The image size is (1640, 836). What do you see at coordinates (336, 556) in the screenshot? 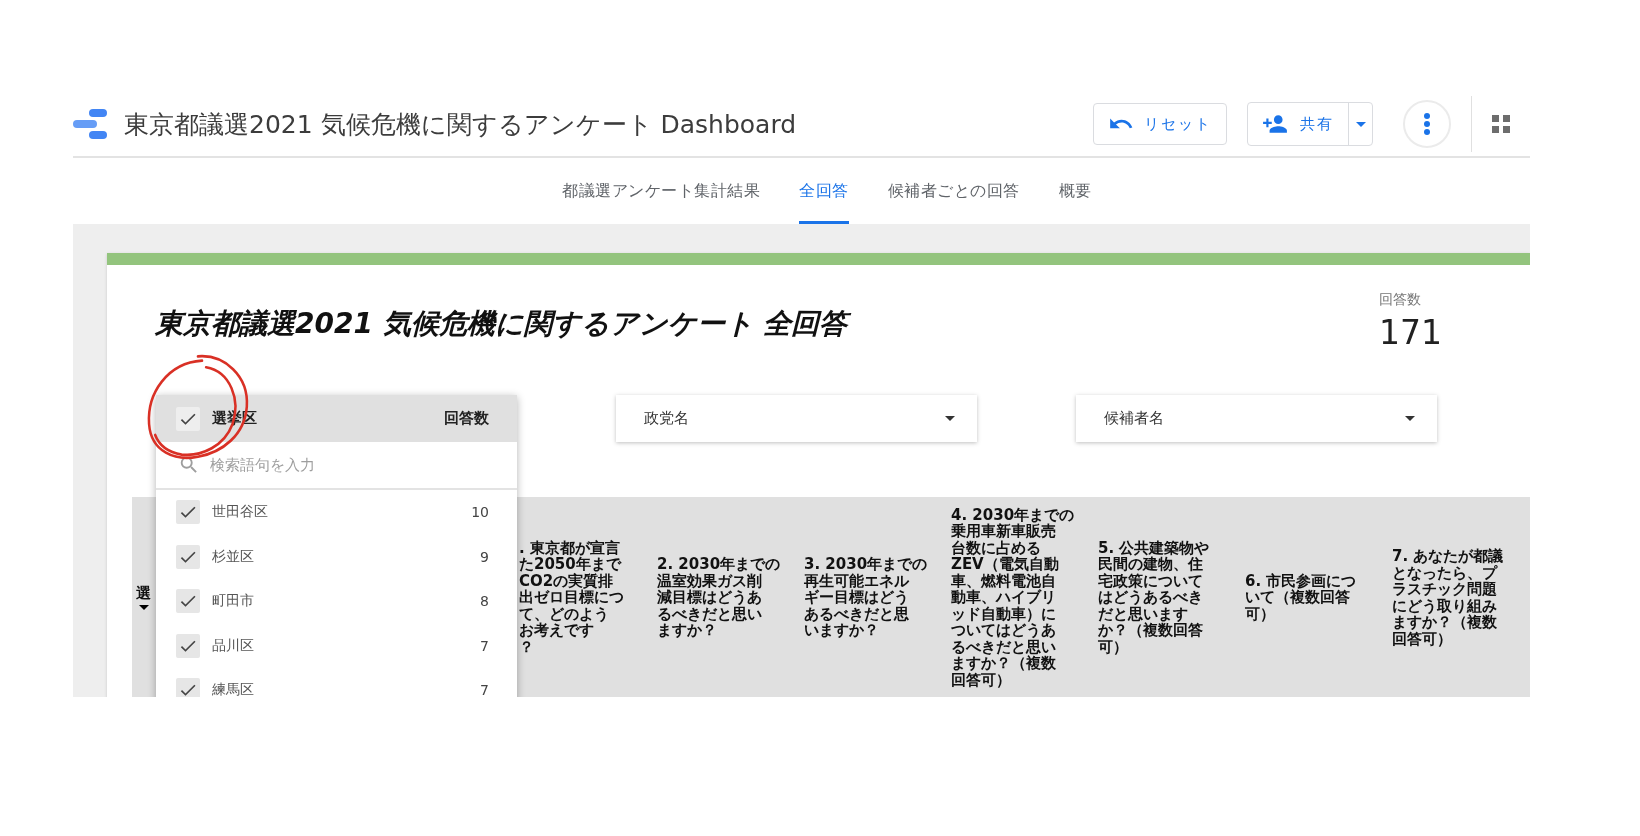
I see `filter-option: 杉並区 9` at bounding box center [336, 556].